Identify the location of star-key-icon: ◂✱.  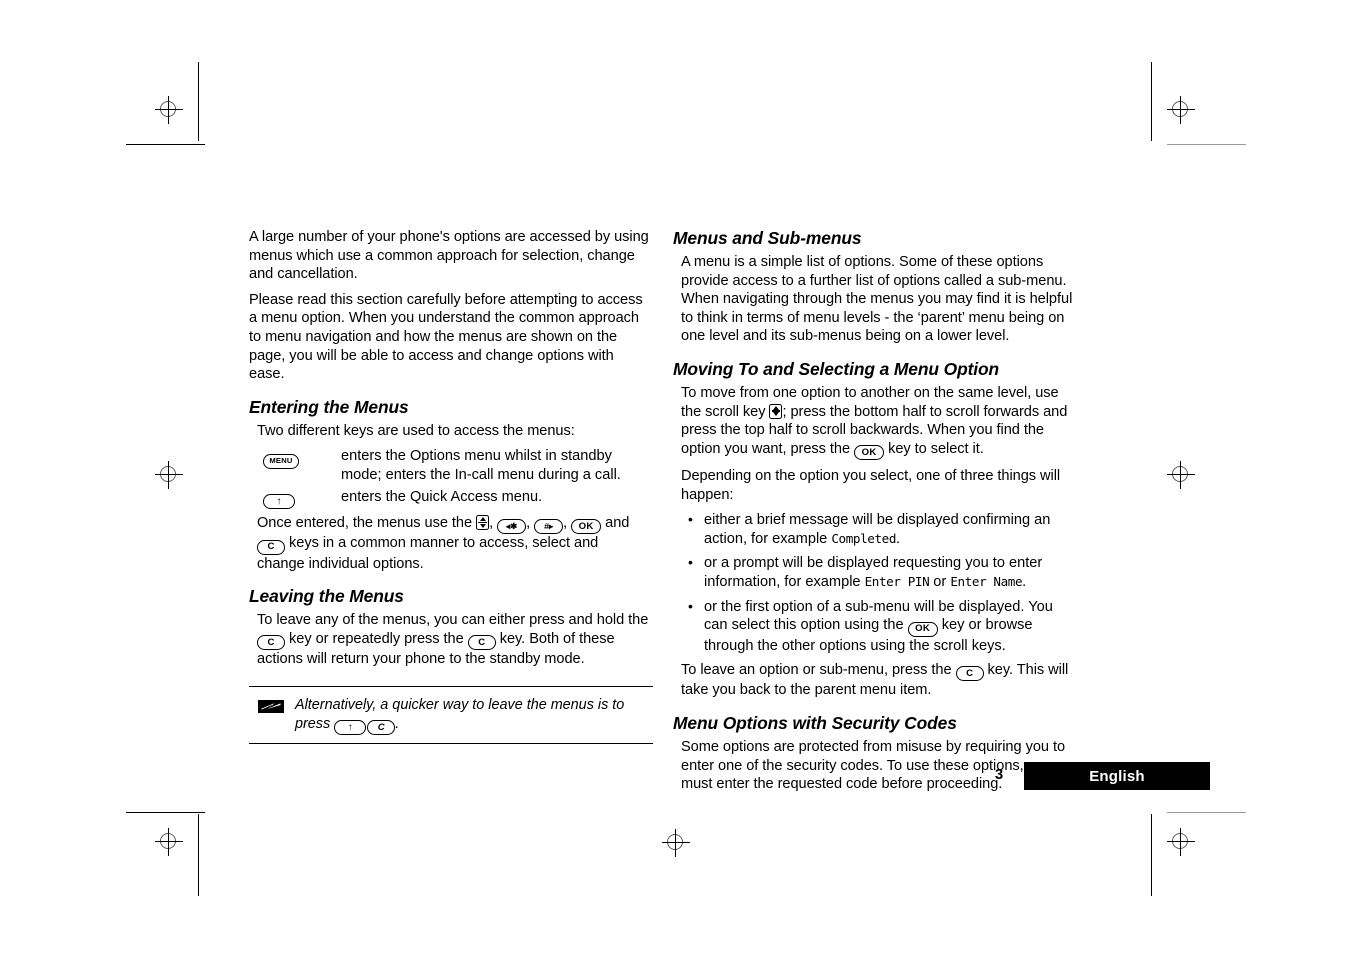
(512, 526).